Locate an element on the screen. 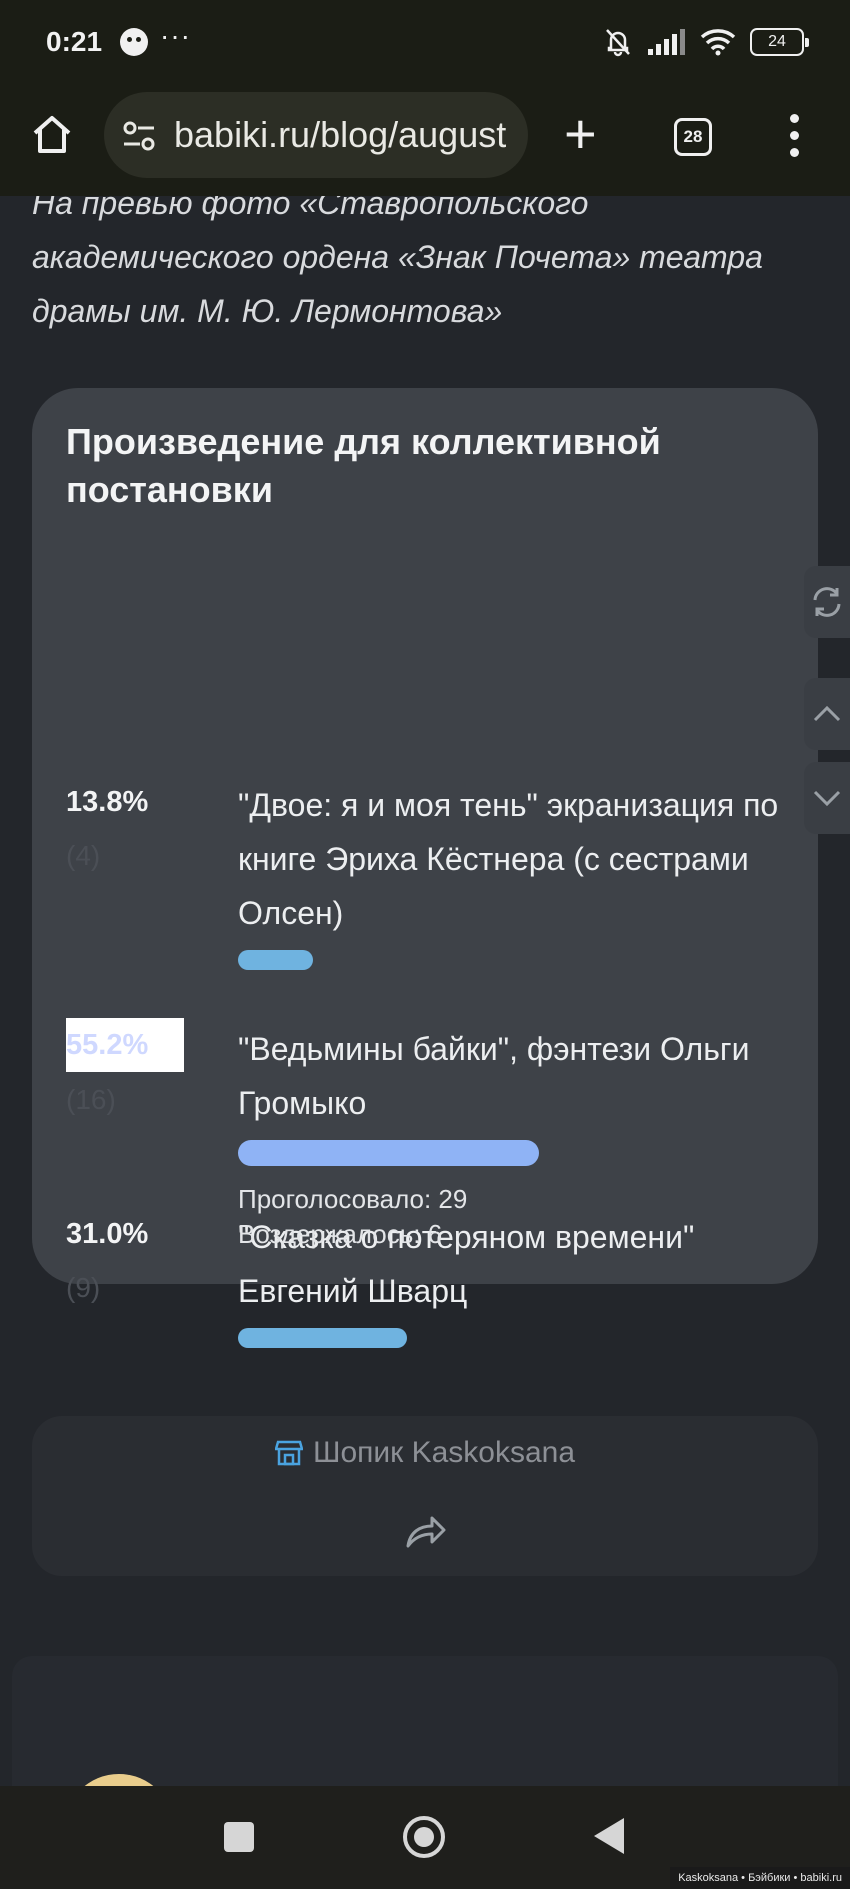 The image size is (850, 1889). shop-link: Шопик Kaskoksana is located at coordinates (425, 1453).